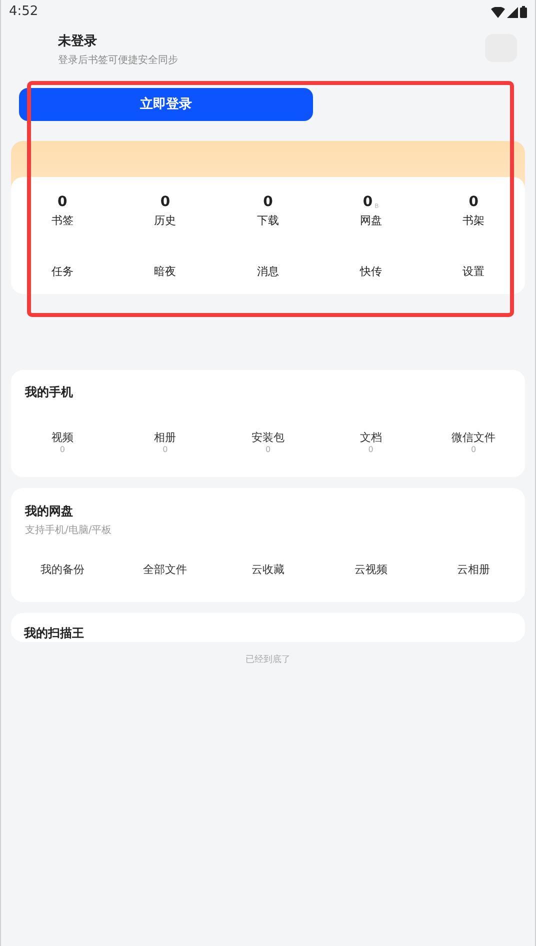  I want to click on stat-label: 历史, so click(165, 221).